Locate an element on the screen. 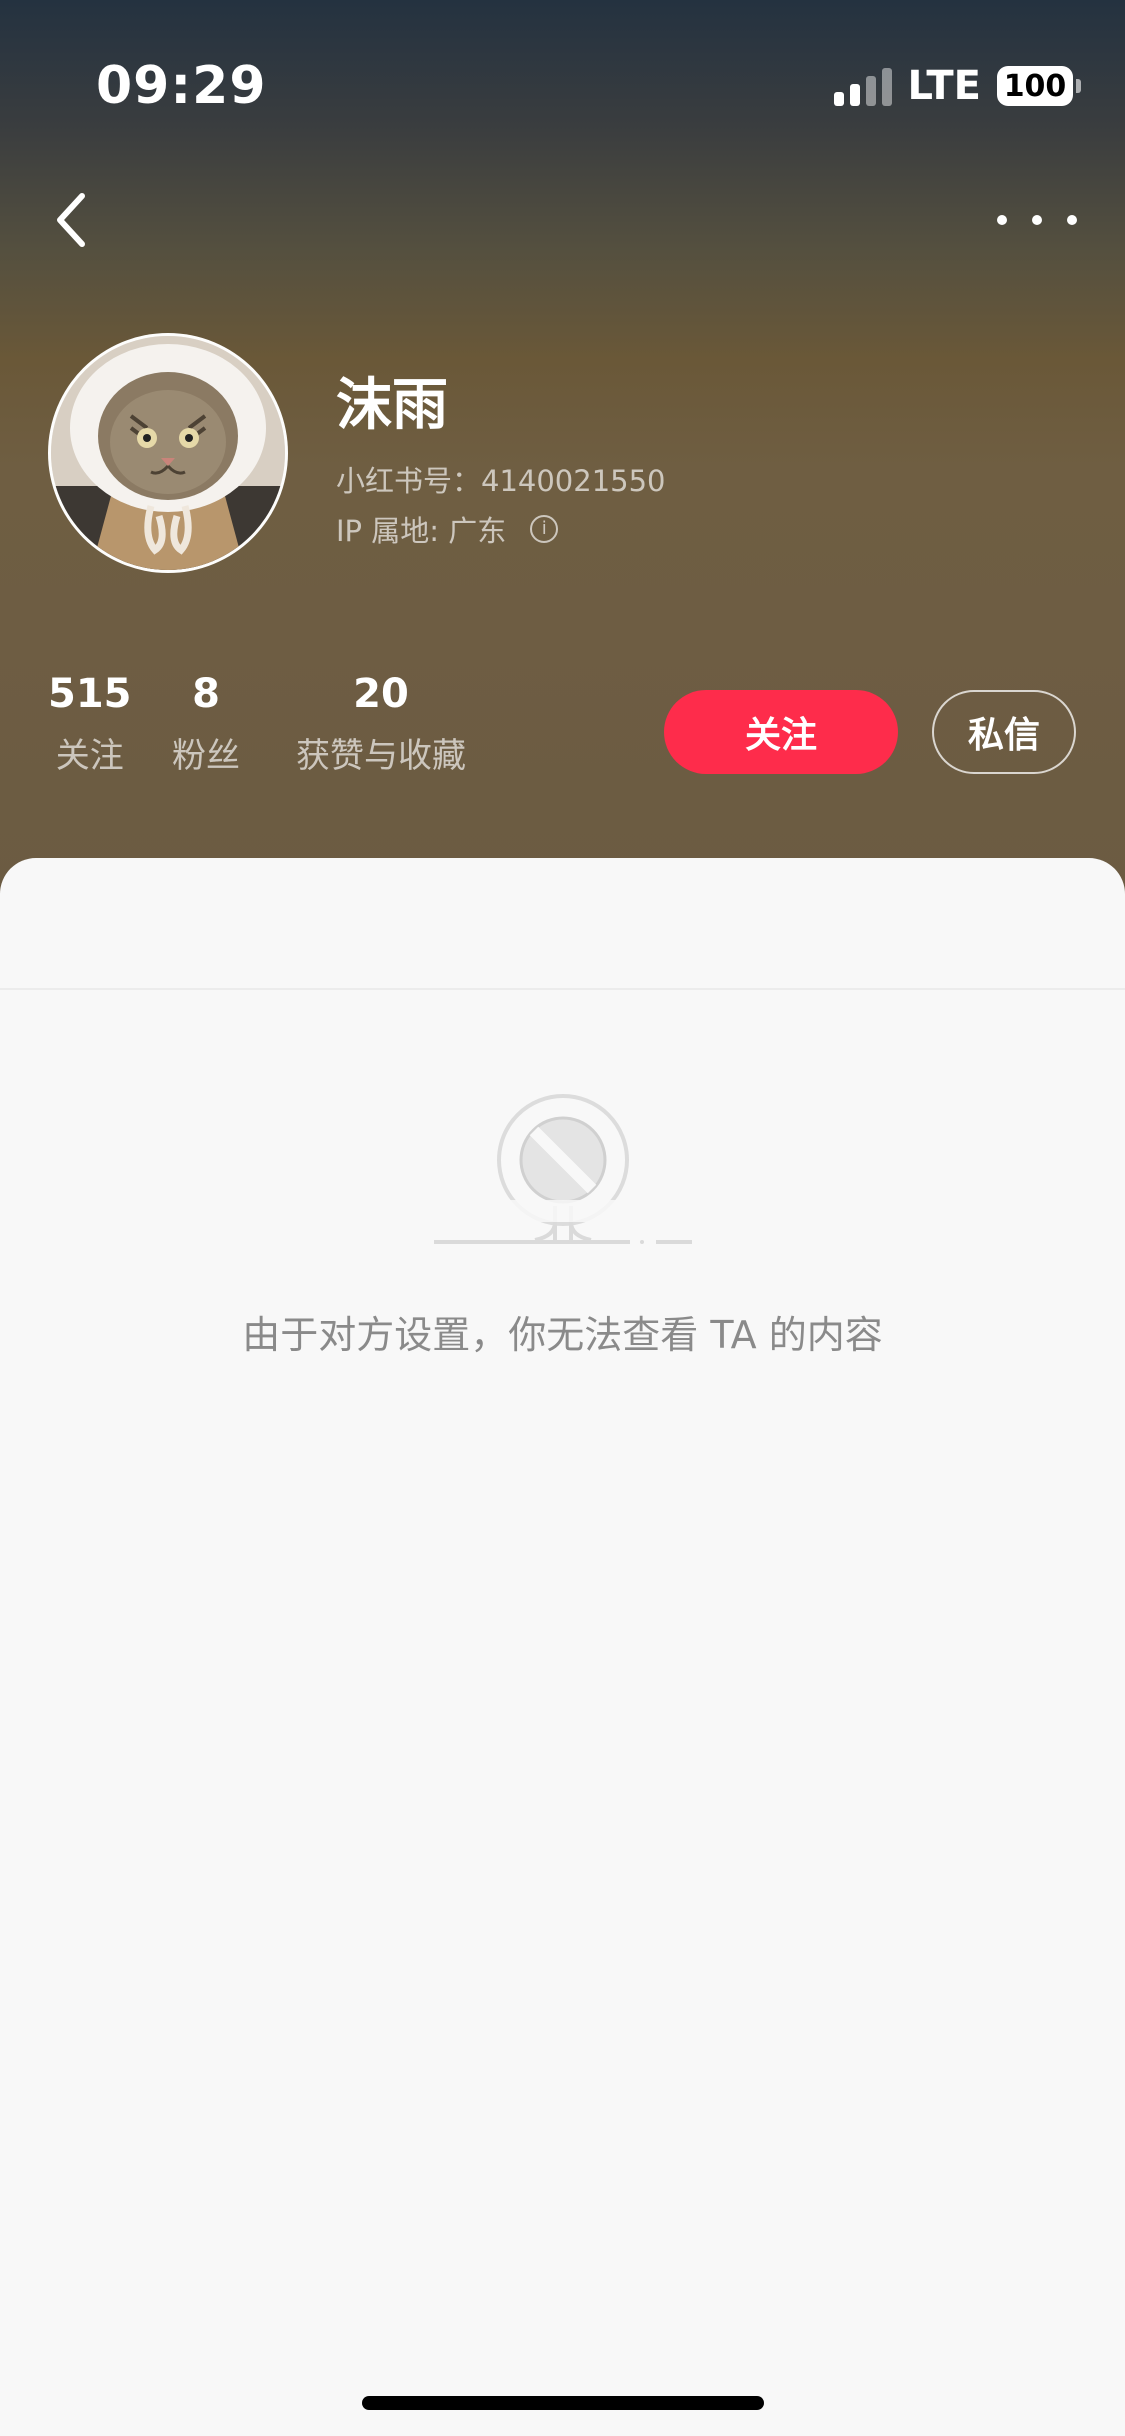 This screenshot has height=2436, width=1125. status-indicators: LTE 100 is located at coordinates (957, 86).